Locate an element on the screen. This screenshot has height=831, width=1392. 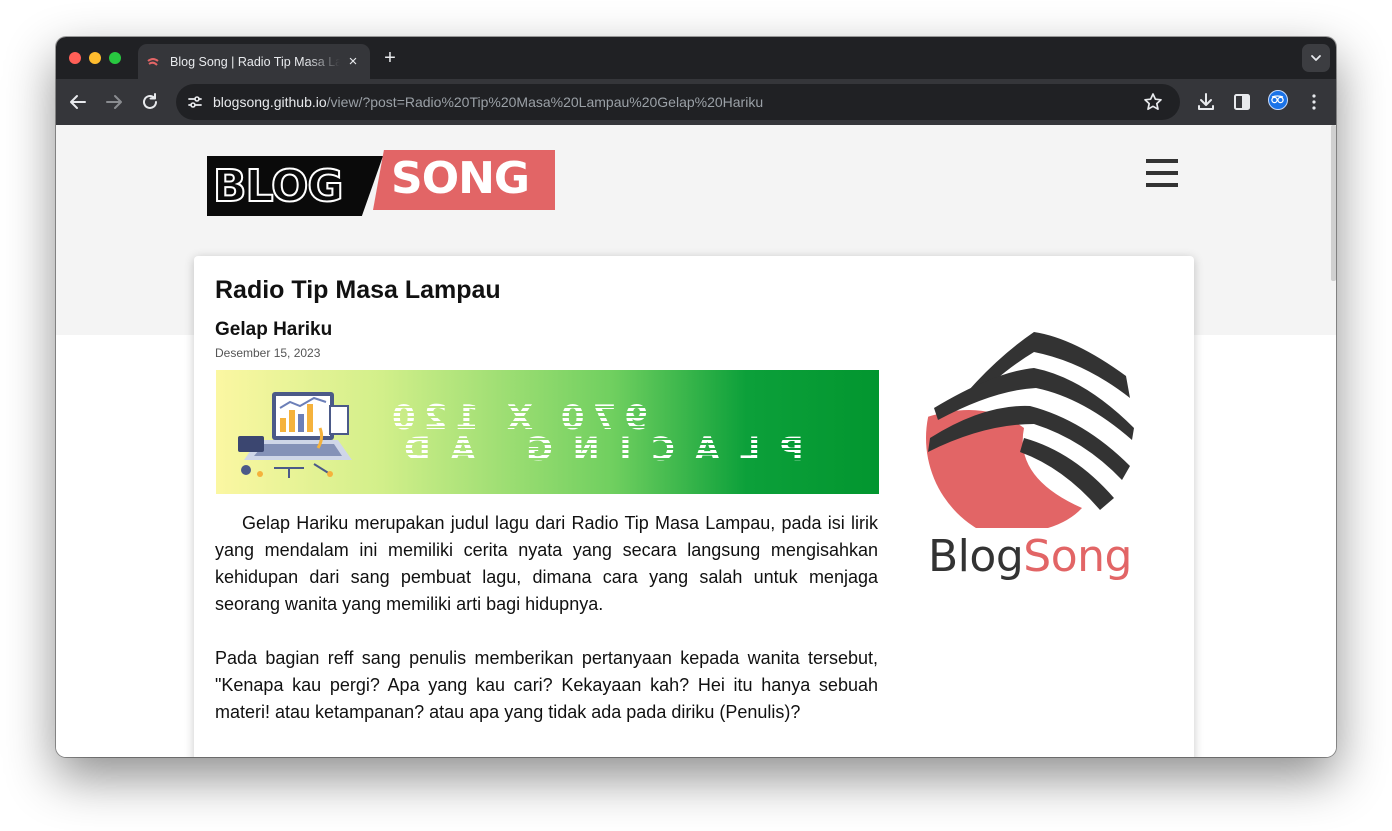
maximize-window-button is located at coordinates (115, 58).